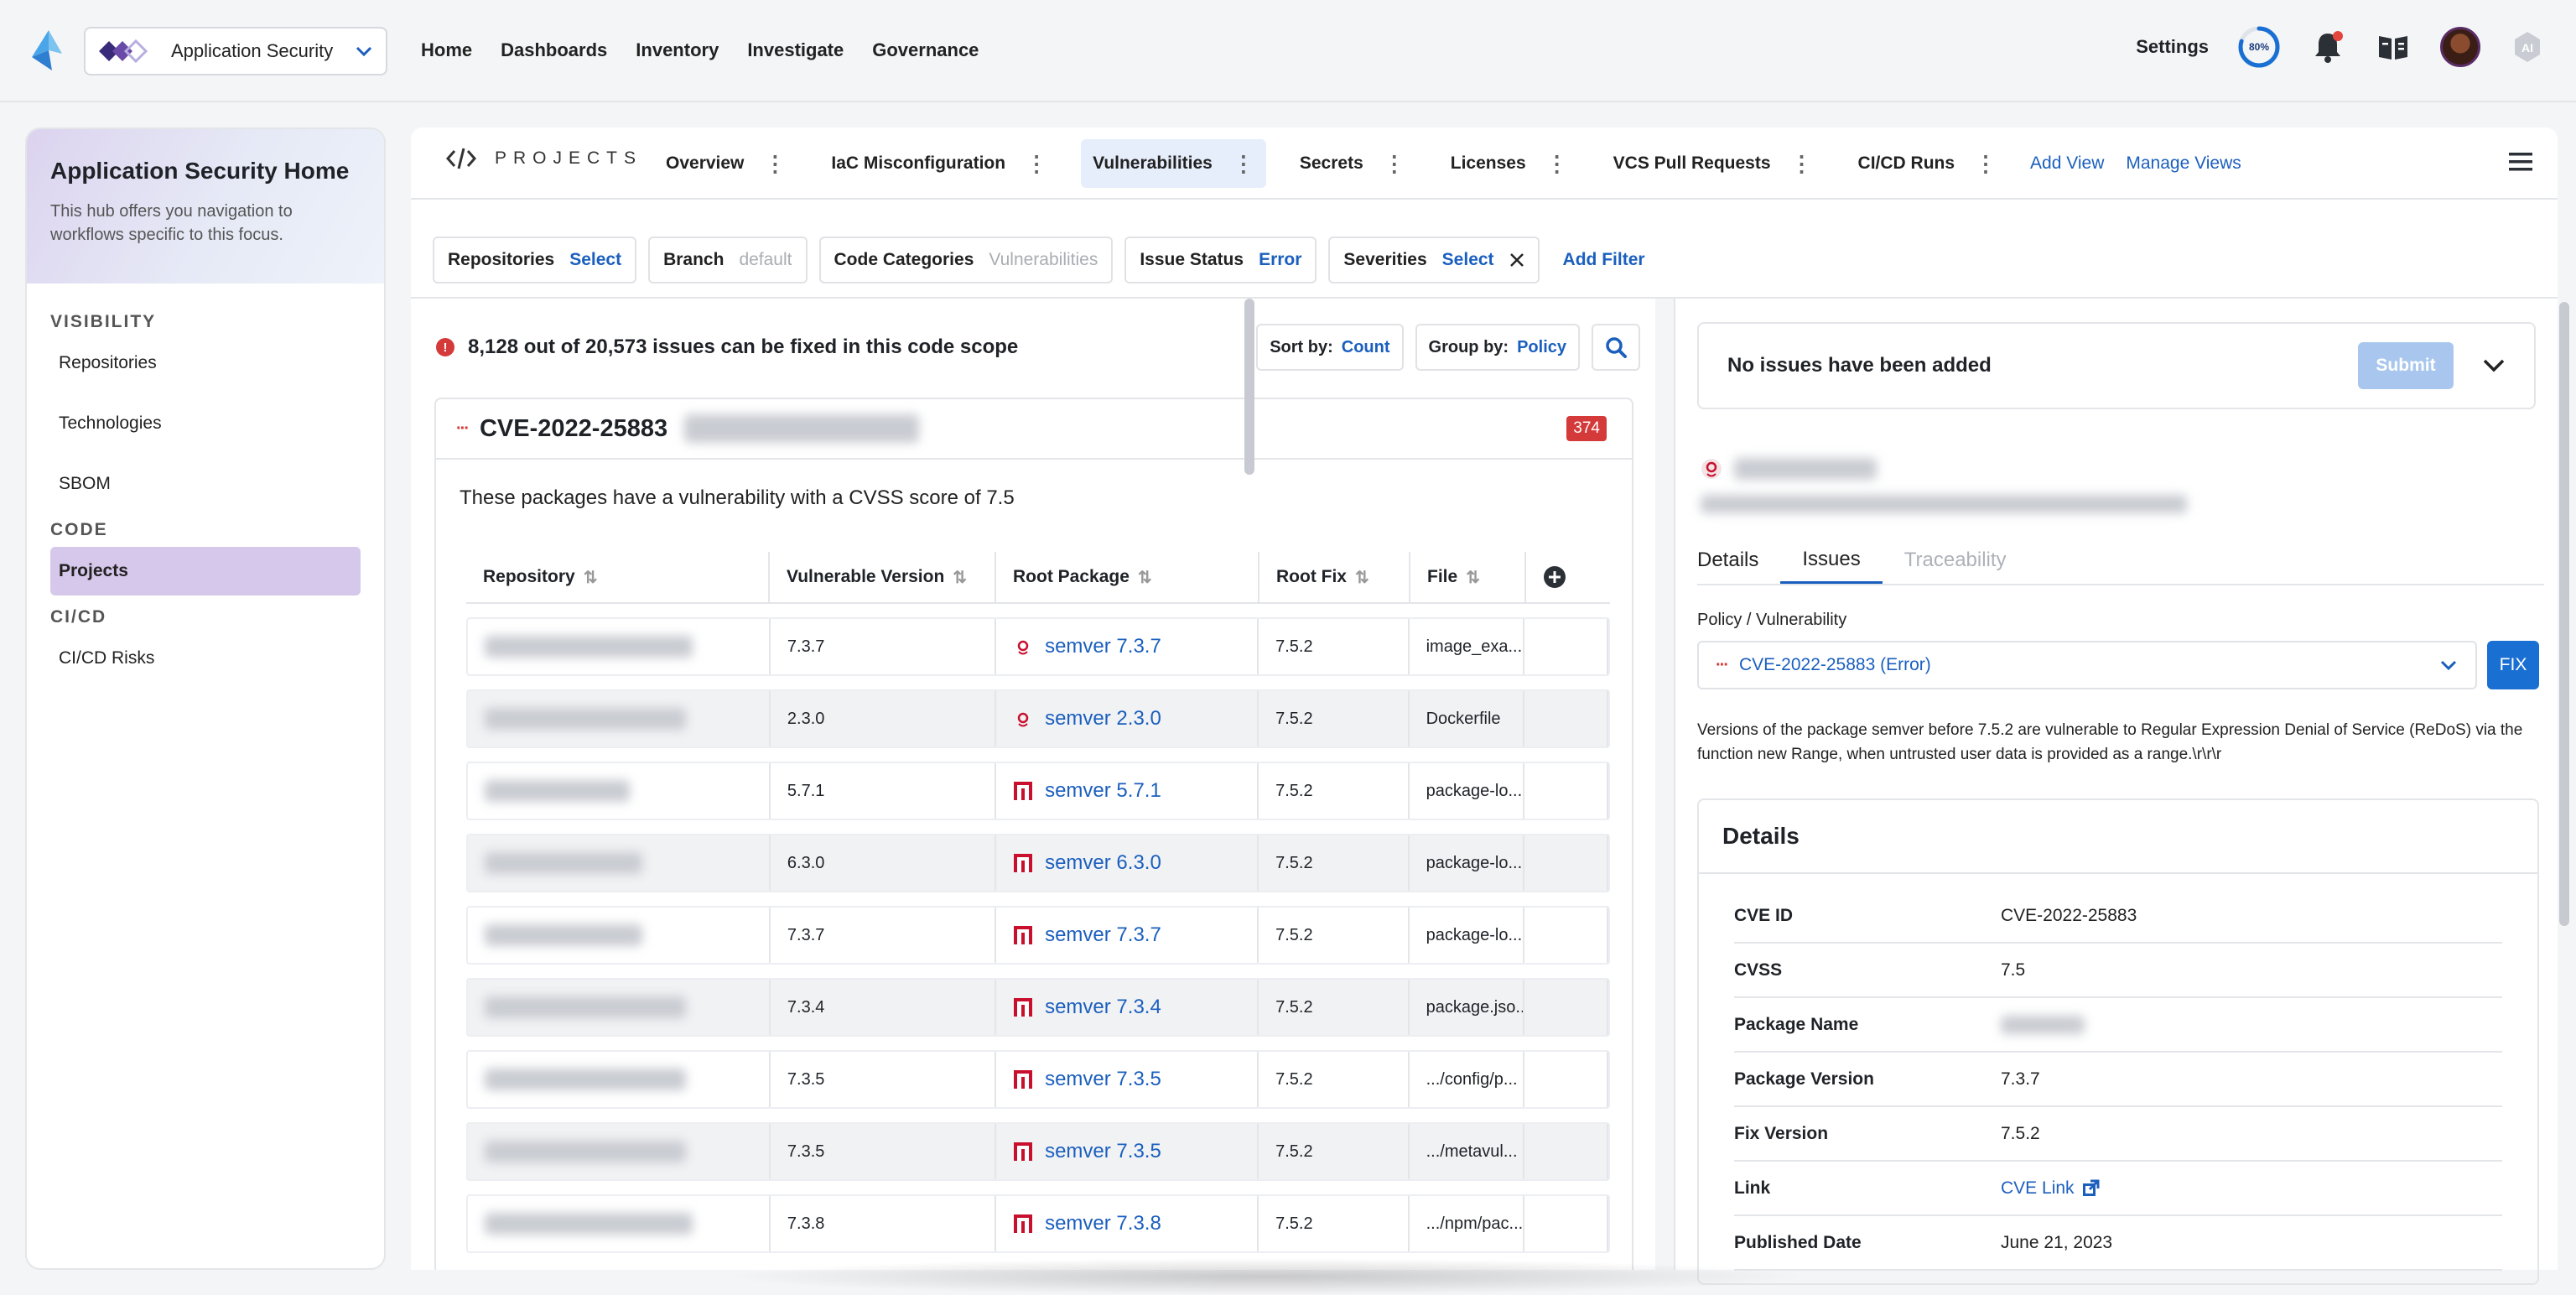  Describe the element at coordinates (2527, 47) in the screenshot. I see `ai-assistant-icon: AI` at that location.